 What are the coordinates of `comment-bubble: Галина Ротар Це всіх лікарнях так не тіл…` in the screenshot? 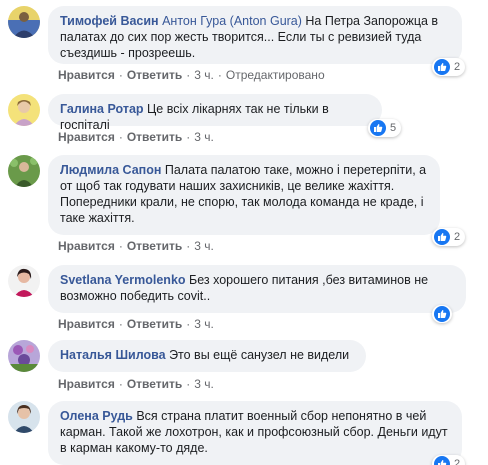 It's located at (215, 113).